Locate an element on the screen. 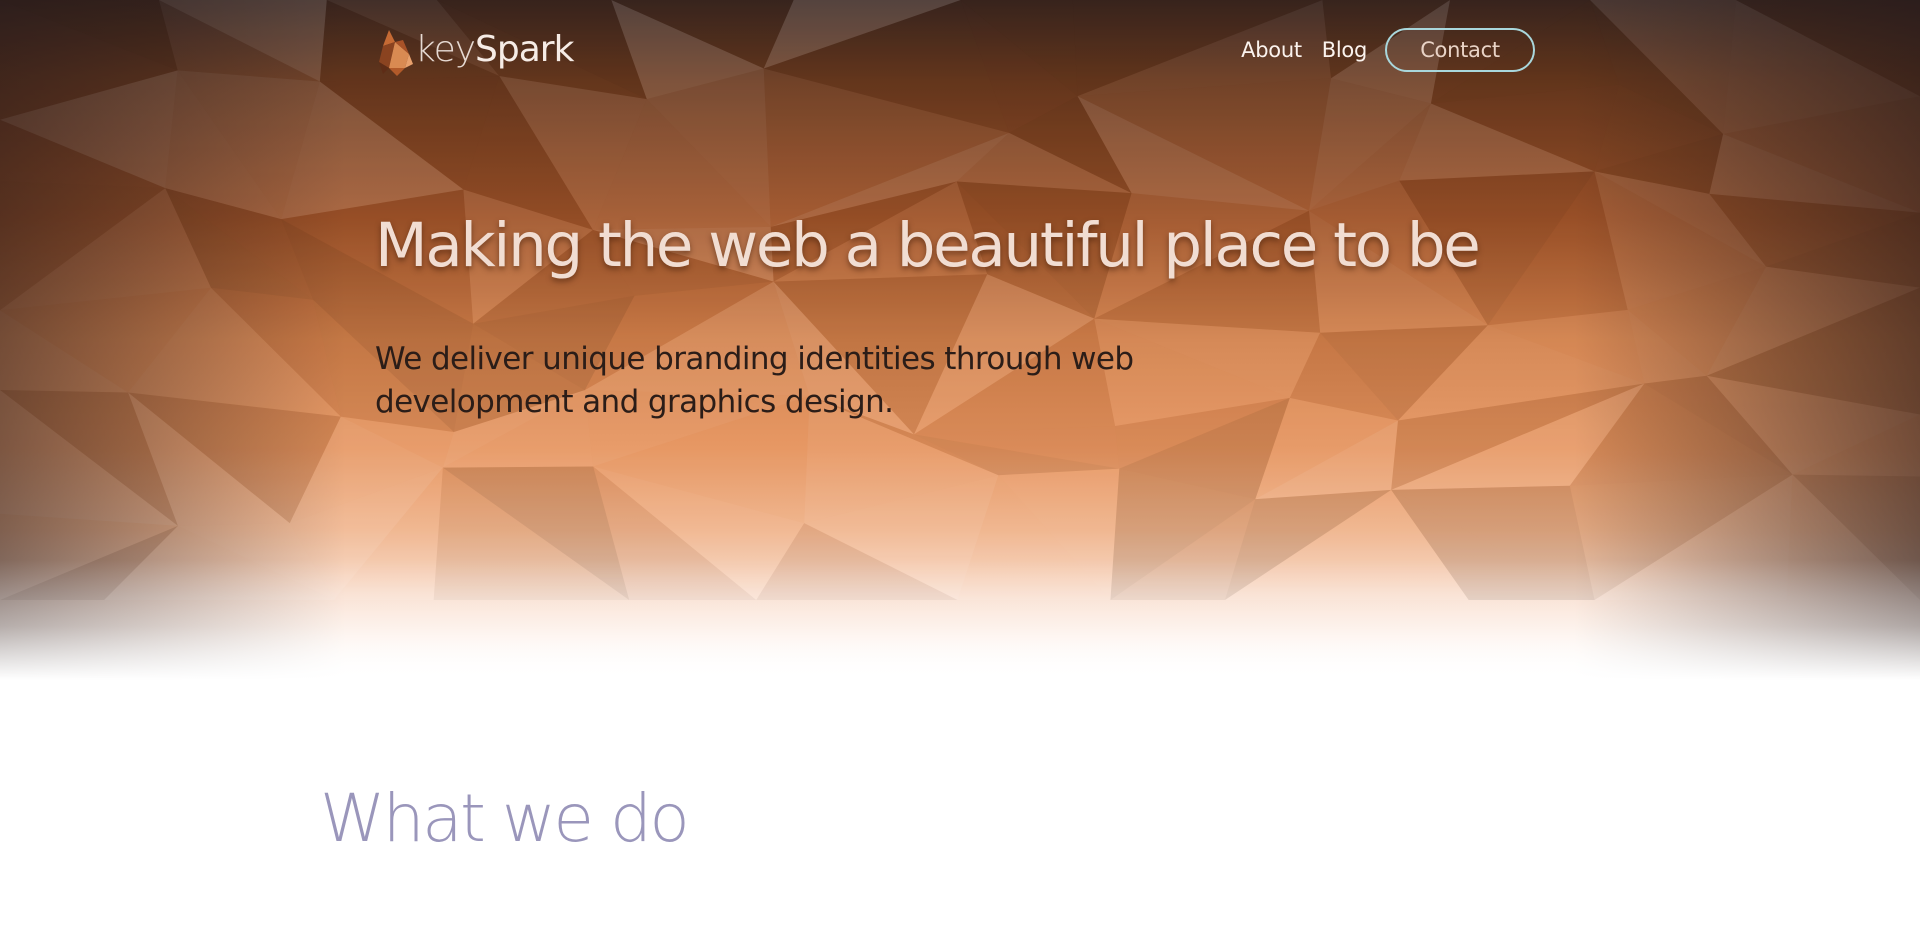 The image size is (1920, 935). logo-link: keySpark is located at coordinates (474, 50).